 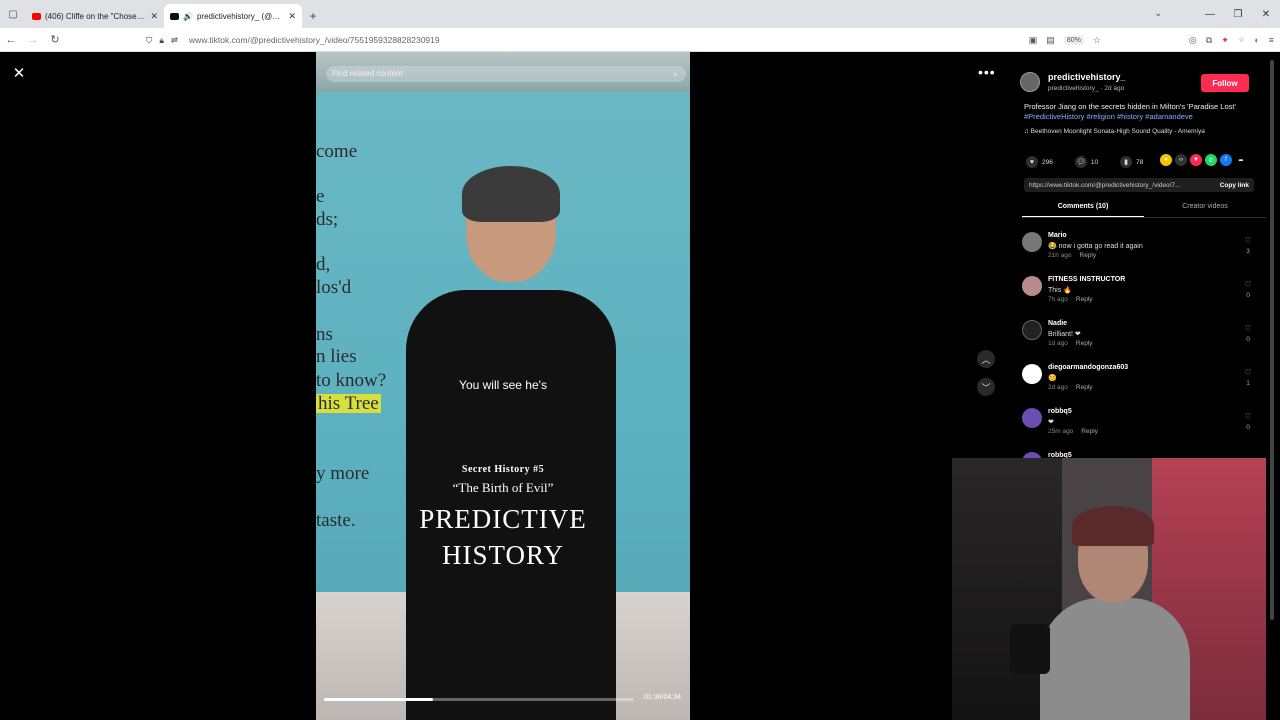 I want to click on comment-count: 10, so click(x=1094, y=162).